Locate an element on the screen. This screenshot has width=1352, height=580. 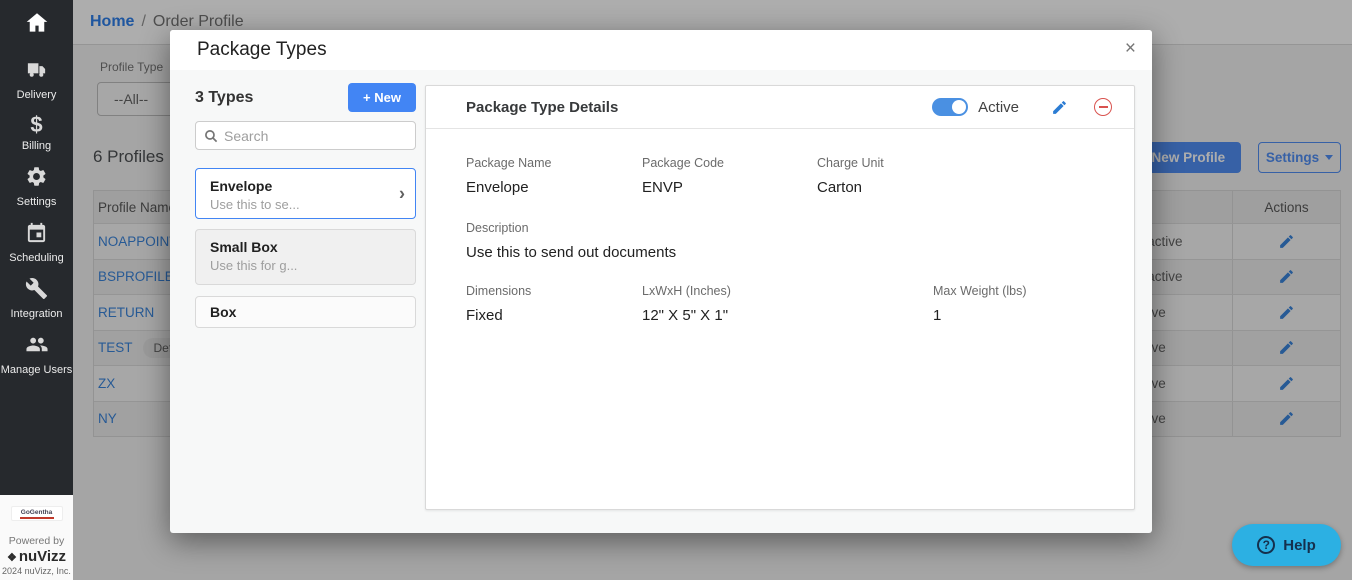
sidebar-item-label: Billing is located at coordinates (36, 146).